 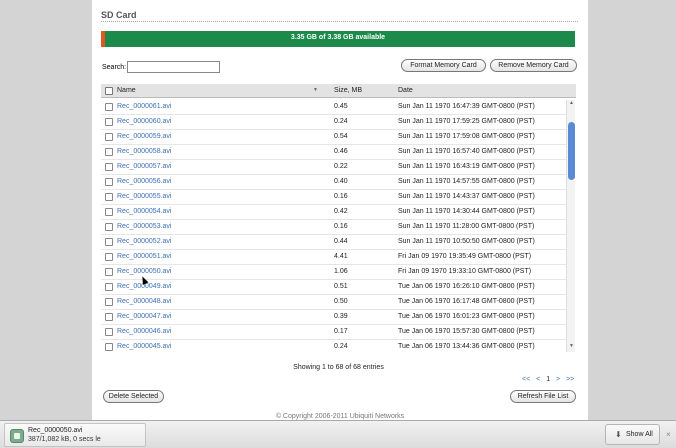 What do you see at coordinates (341, 316) in the screenshot?
I see `file-size: 0.39` at bounding box center [341, 316].